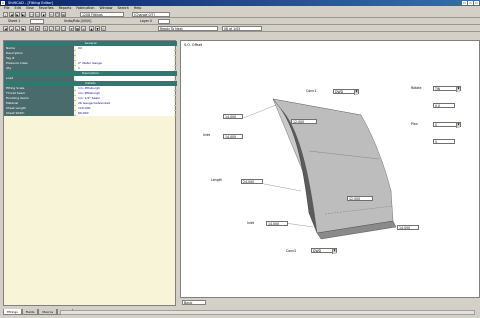  Describe the element at coordinates (125, 103) in the screenshot. I see `prop-value: 26 Gauge Galvanized` at that location.